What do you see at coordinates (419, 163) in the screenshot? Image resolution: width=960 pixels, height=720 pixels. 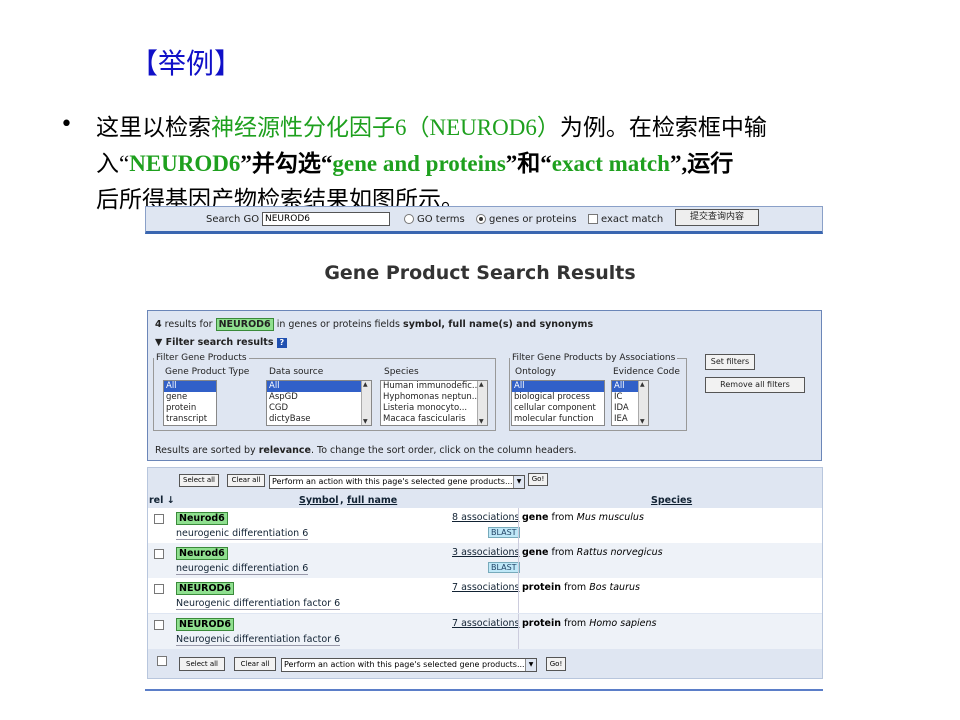 I see `text-run-green: gene and proteins` at bounding box center [419, 163].